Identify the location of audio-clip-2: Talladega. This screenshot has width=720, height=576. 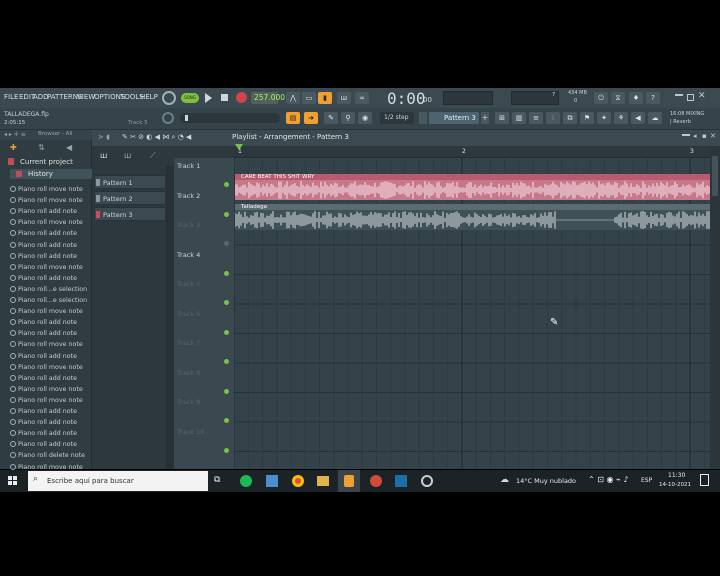
(472, 217).